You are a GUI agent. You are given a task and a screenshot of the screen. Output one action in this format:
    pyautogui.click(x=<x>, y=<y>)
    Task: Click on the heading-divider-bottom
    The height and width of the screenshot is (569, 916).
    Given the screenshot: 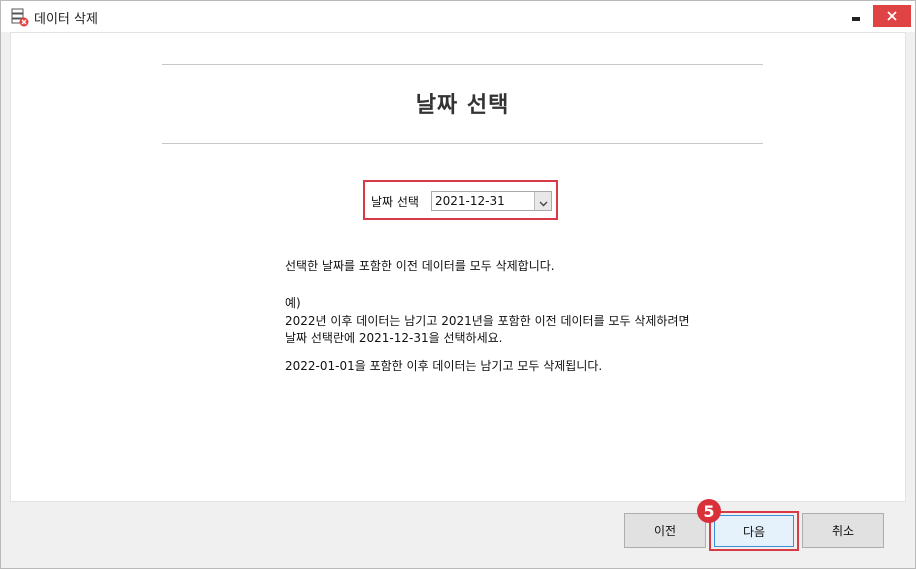 What is the action you would take?
    pyautogui.click(x=462, y=143)
    